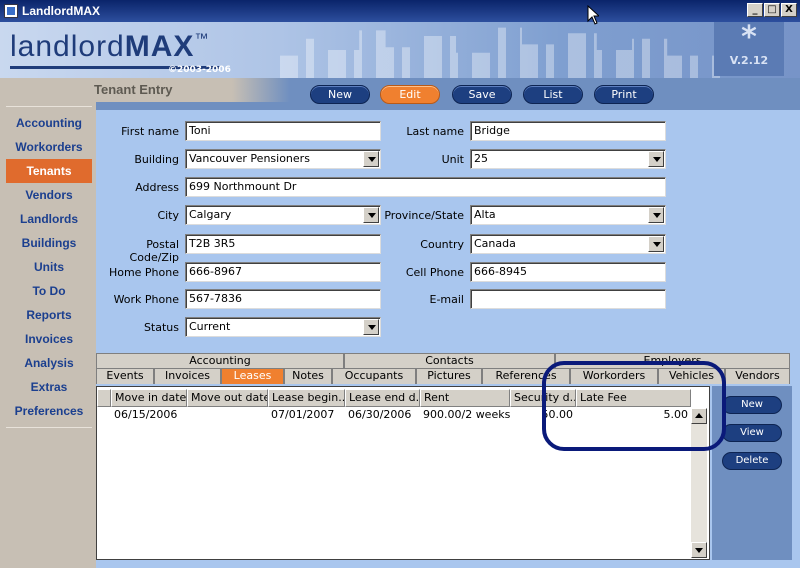 The width and height of the screenshot is (800, 568). What do you see at coordinates (199, 70) in the screenshot?
I see `copyright-text: ©2003-2006` at bounding box center [199, 70].